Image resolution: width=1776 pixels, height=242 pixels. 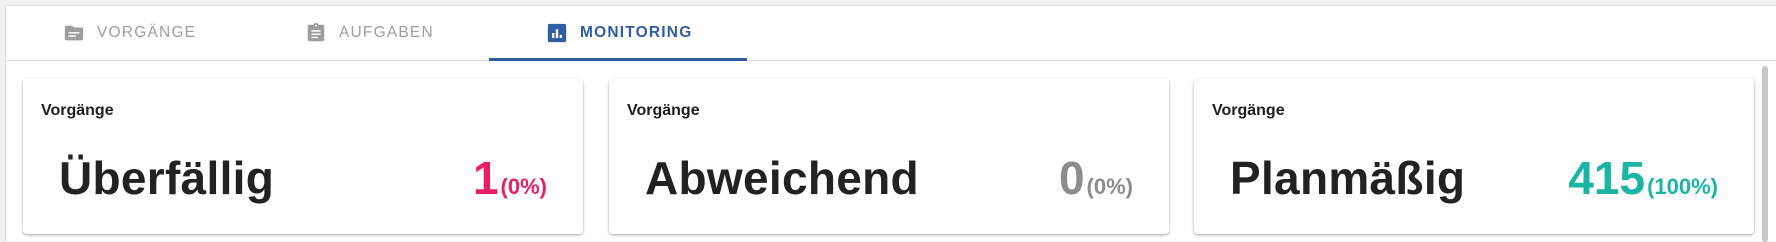 What do you see at coordinates (386, 32) in the screenshot?
I see `tab-aufgaben-label: AUFGABEN` at bounding box center [386, 32].